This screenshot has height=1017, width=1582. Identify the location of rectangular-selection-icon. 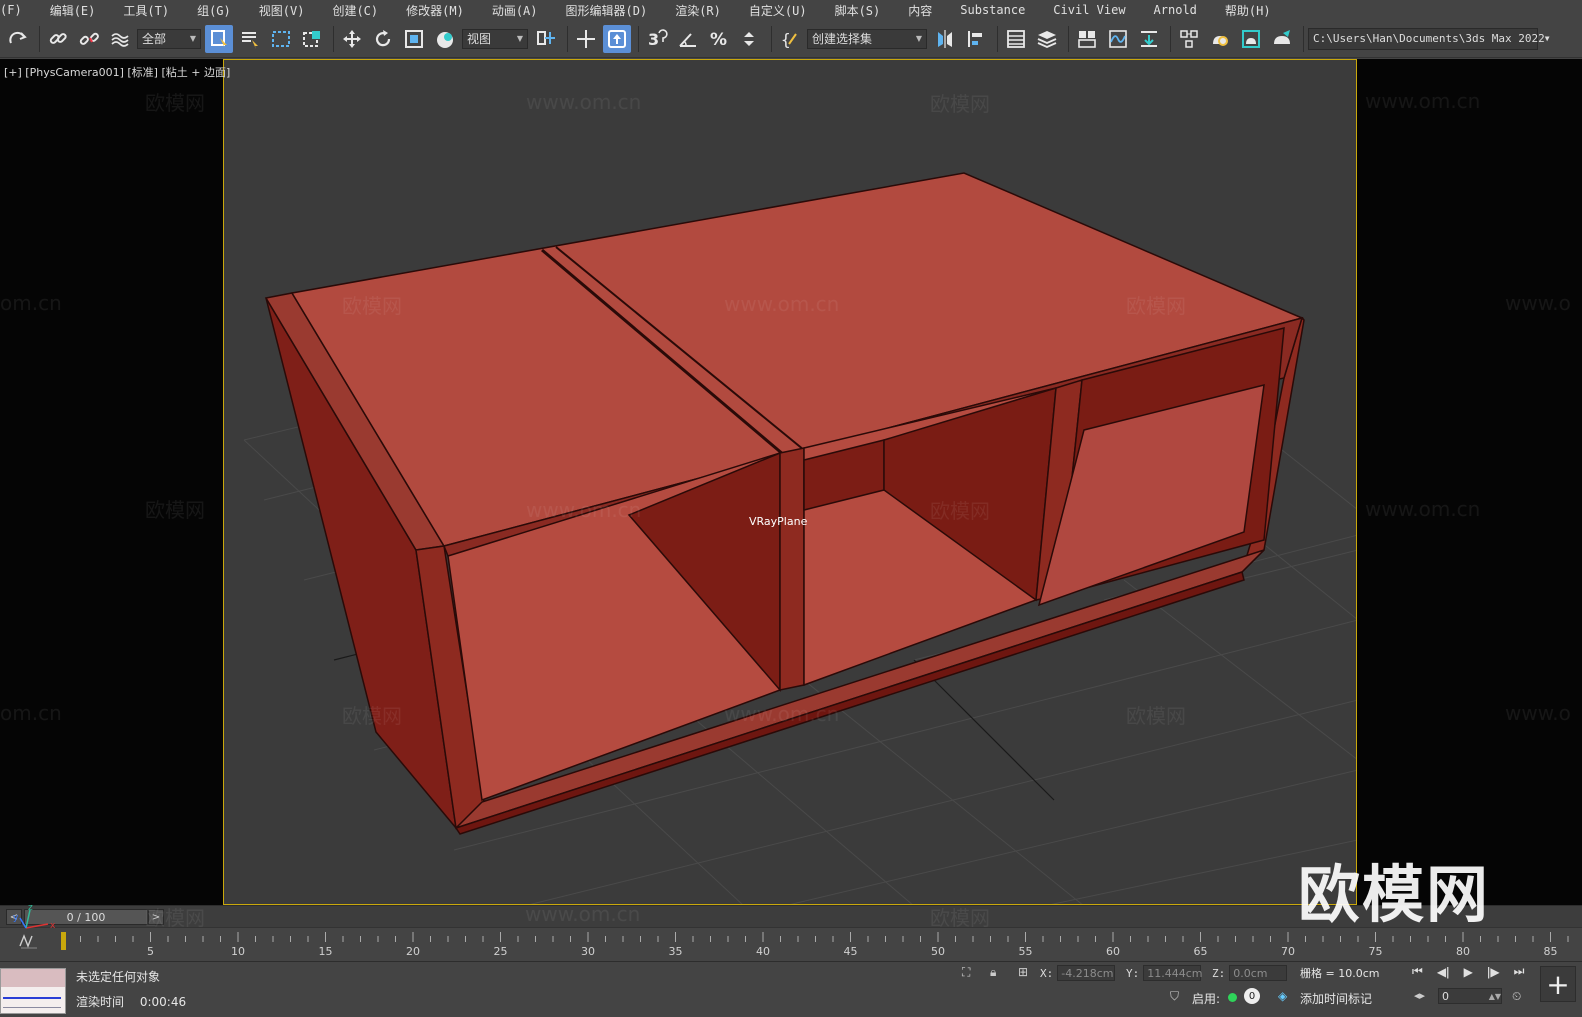
(281, 39).